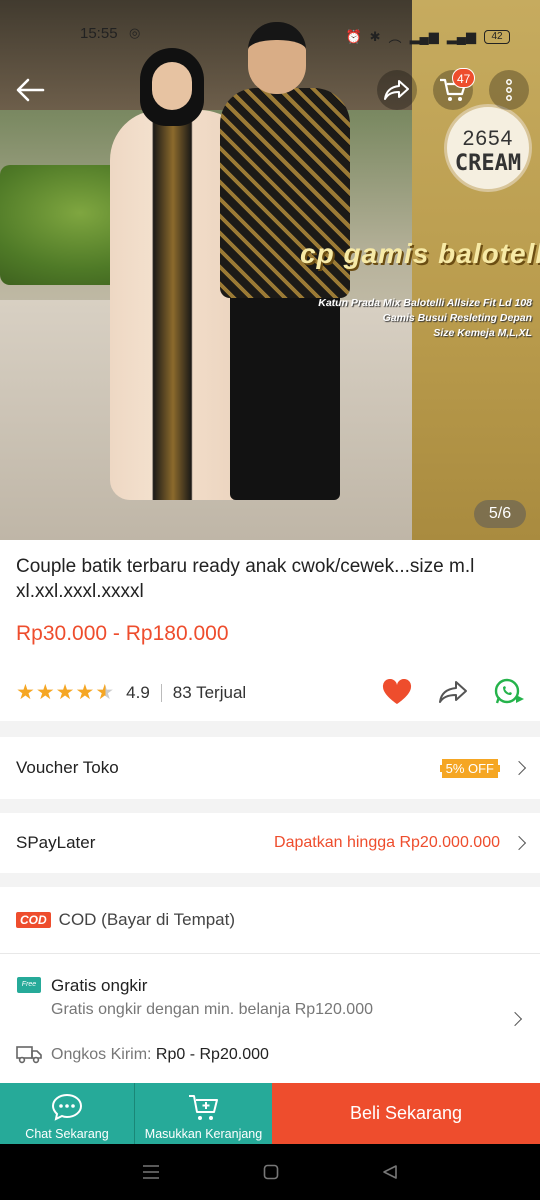 Image resolution: width=540 pixels, height=1200 pixels. What do you see at coordinates (209, 692) in the screenshot?
I see `sold-count: 83 Terjual` at bounding box center [209, 692].